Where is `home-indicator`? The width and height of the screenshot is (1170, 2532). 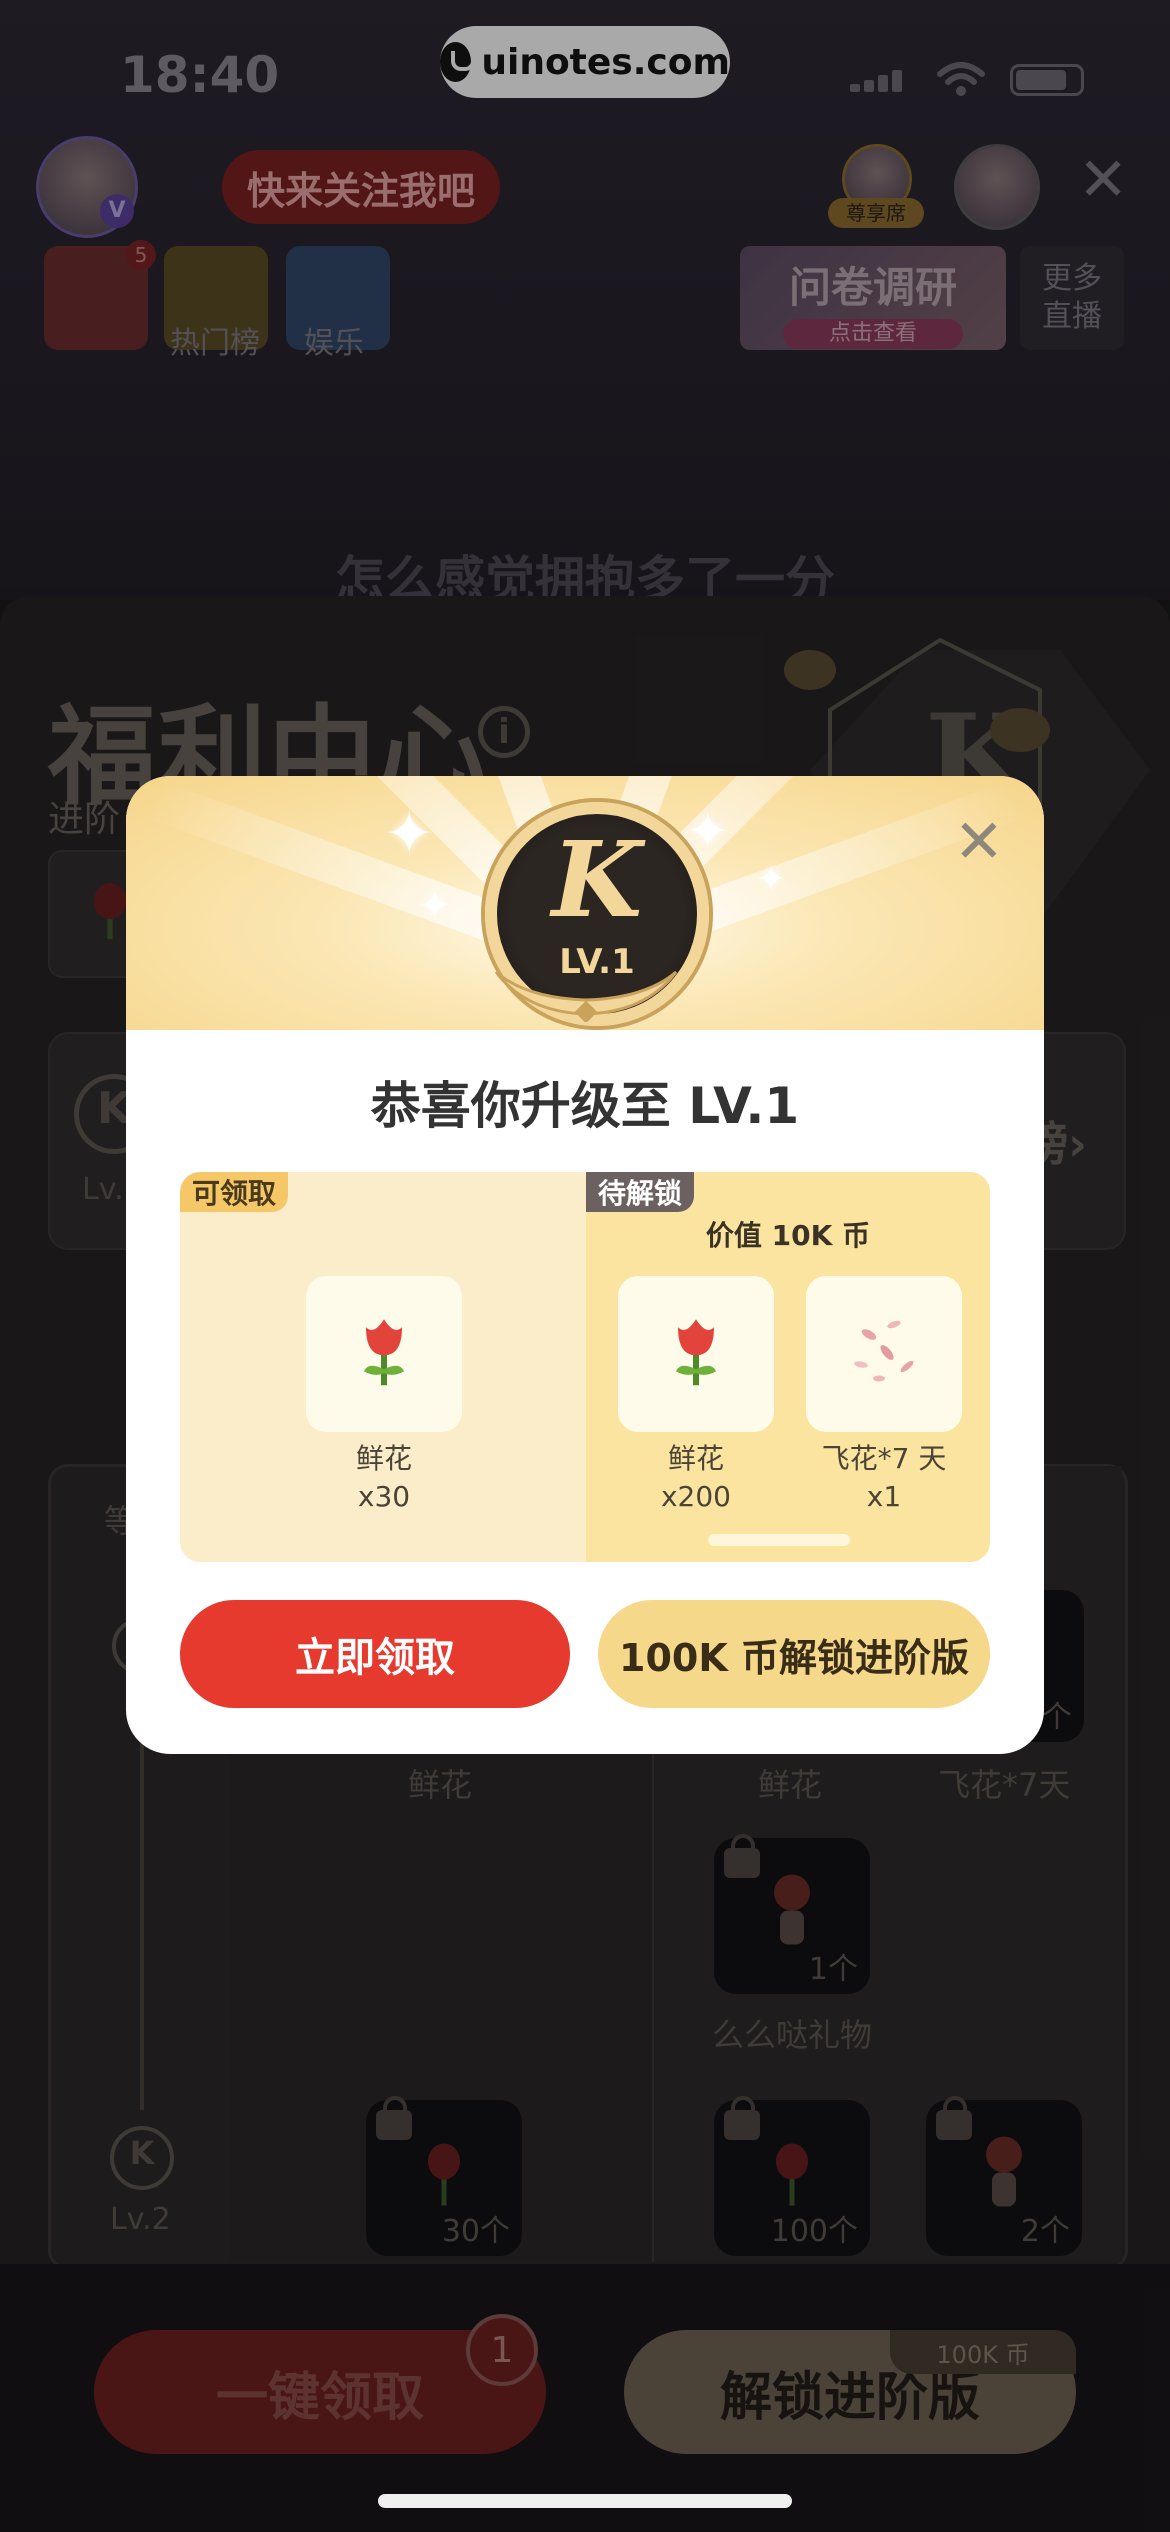
home-indicator is located at coordinates (585, 2501).